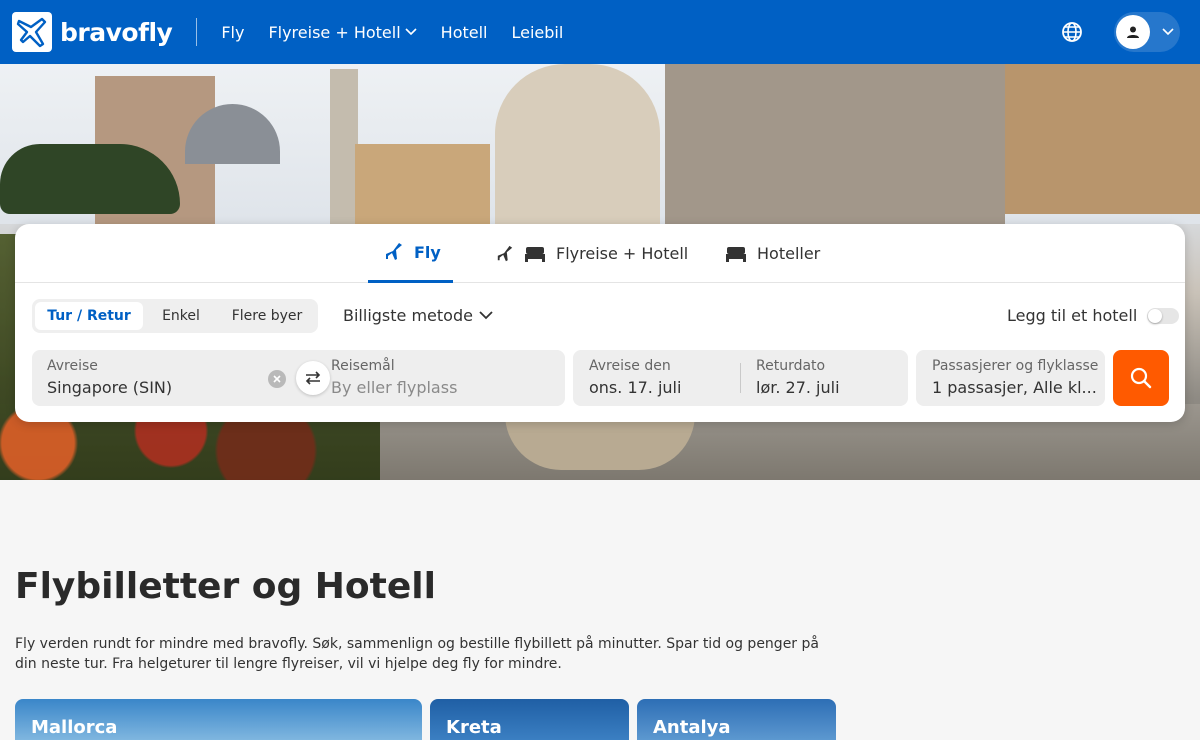 This screenshot has width=1200, height=740. What do you see at coordinates (32, 32) in the screenshot?
I see `logo-plane-icon` at bounding box center [32, 32].